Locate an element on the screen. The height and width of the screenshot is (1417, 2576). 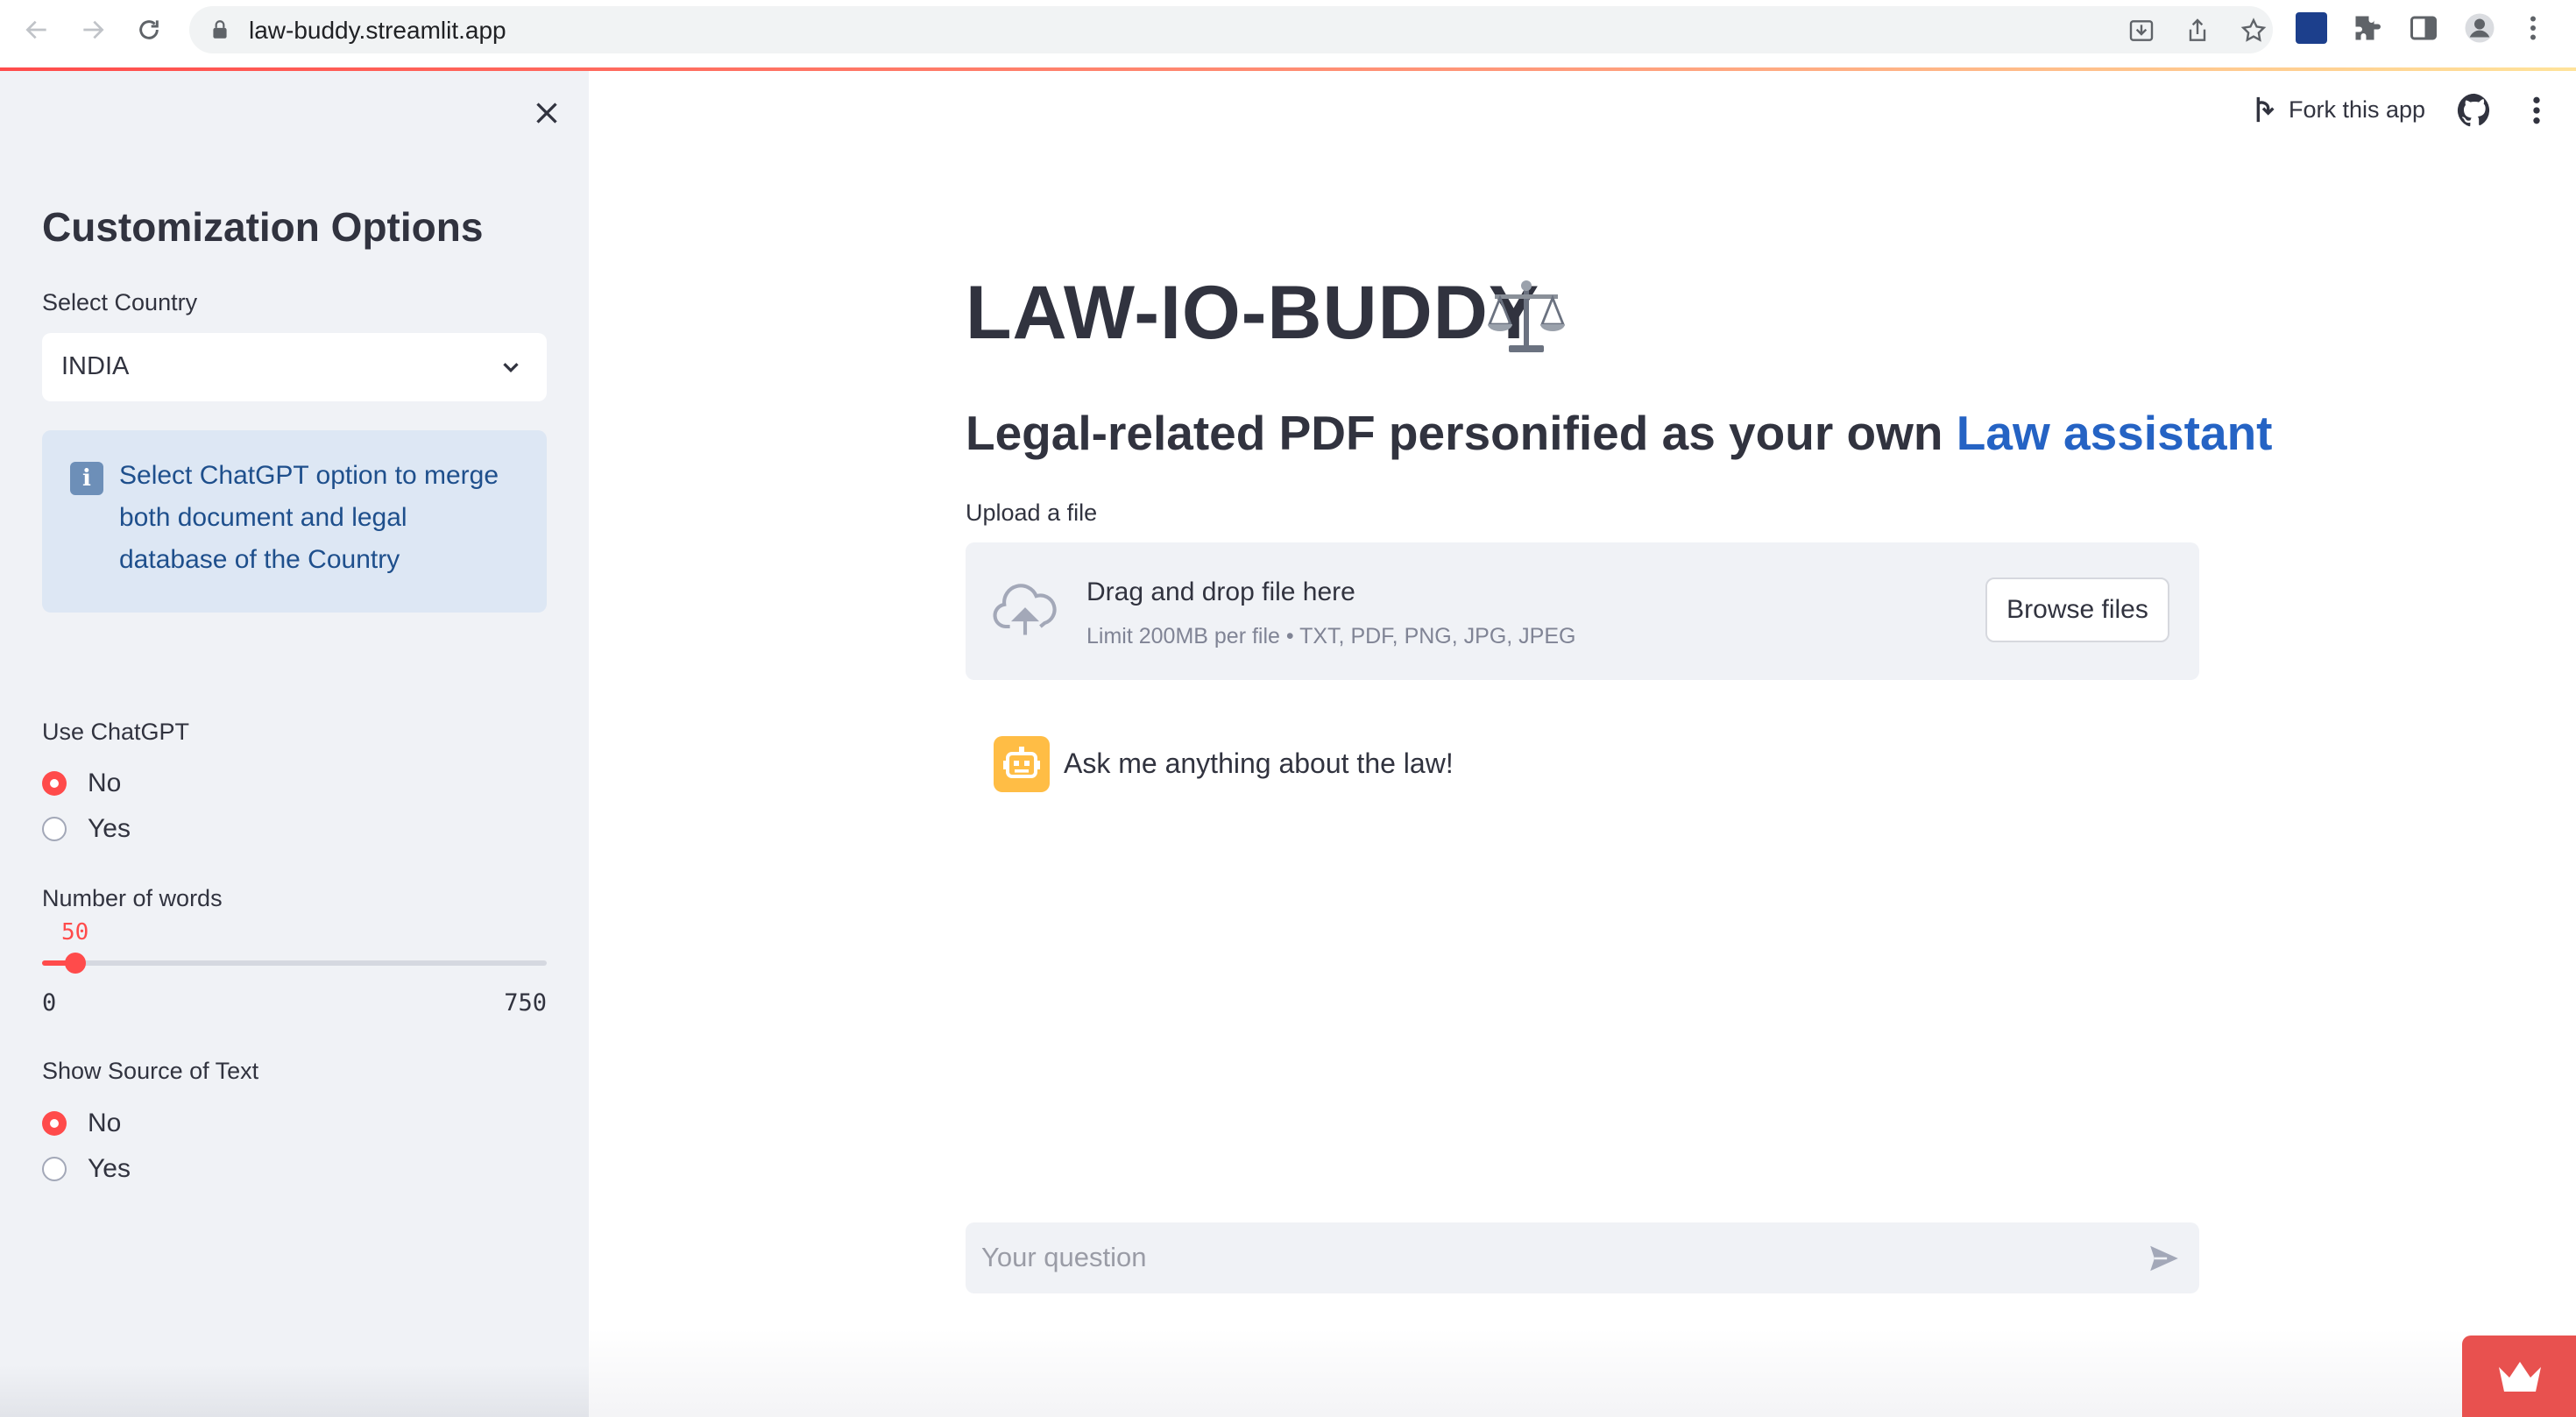
download-icon is located at coordinates (2141, 31).